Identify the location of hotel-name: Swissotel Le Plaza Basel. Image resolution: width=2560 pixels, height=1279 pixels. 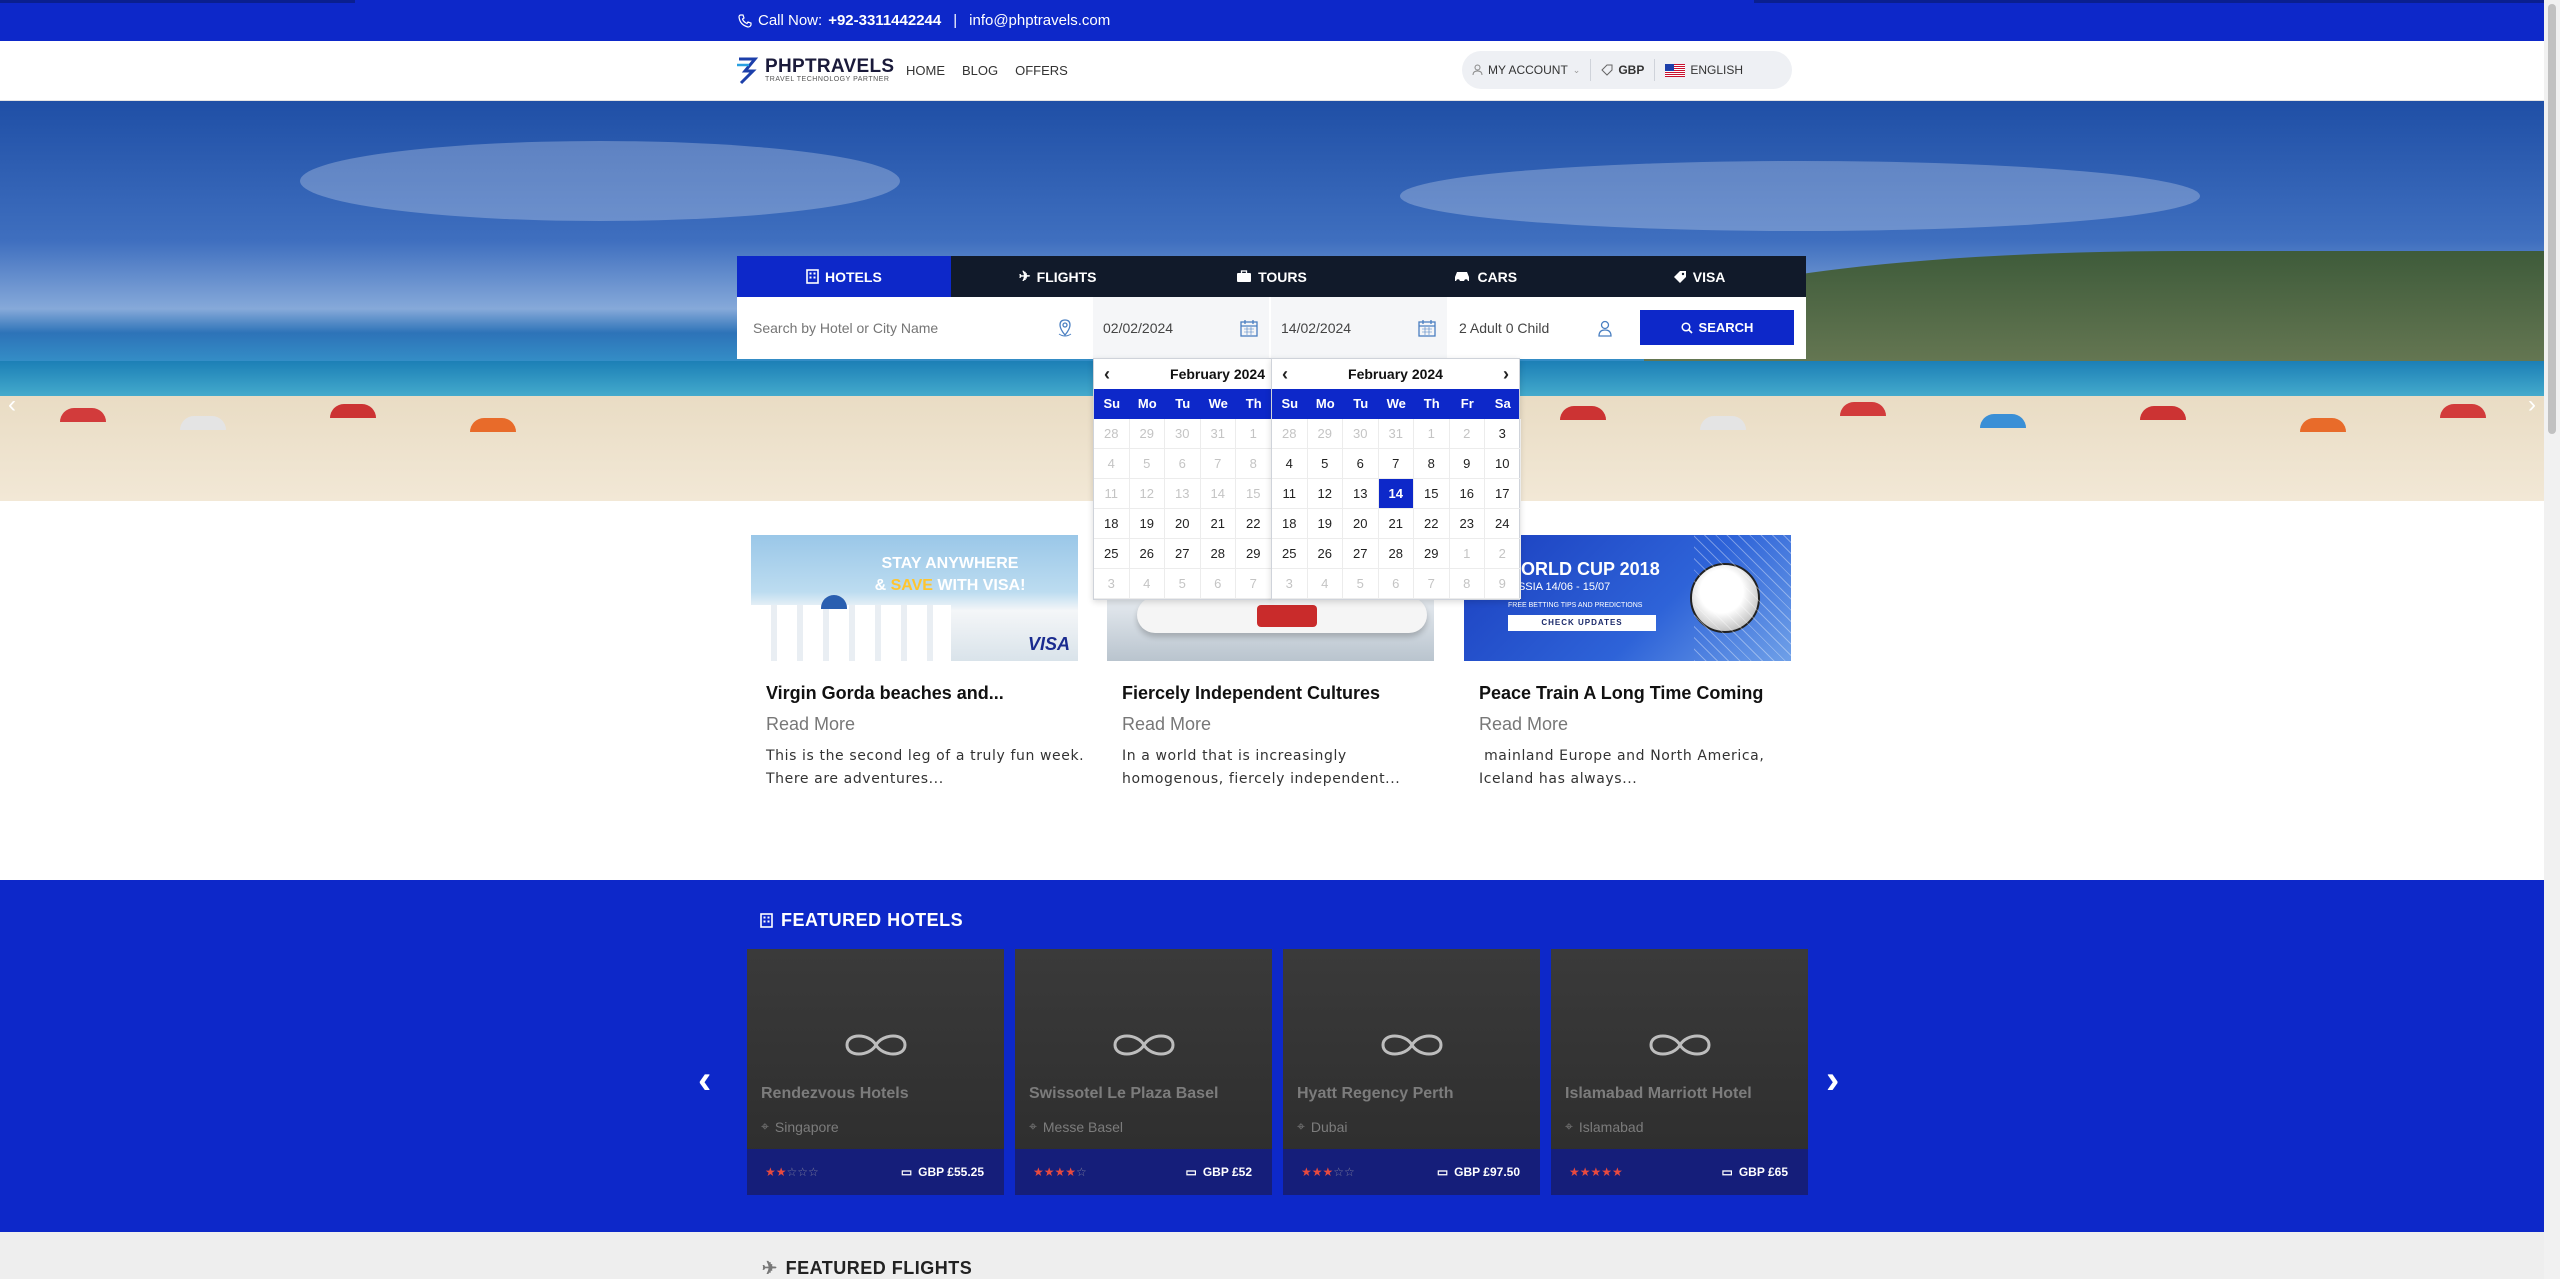
(1123, 1094).